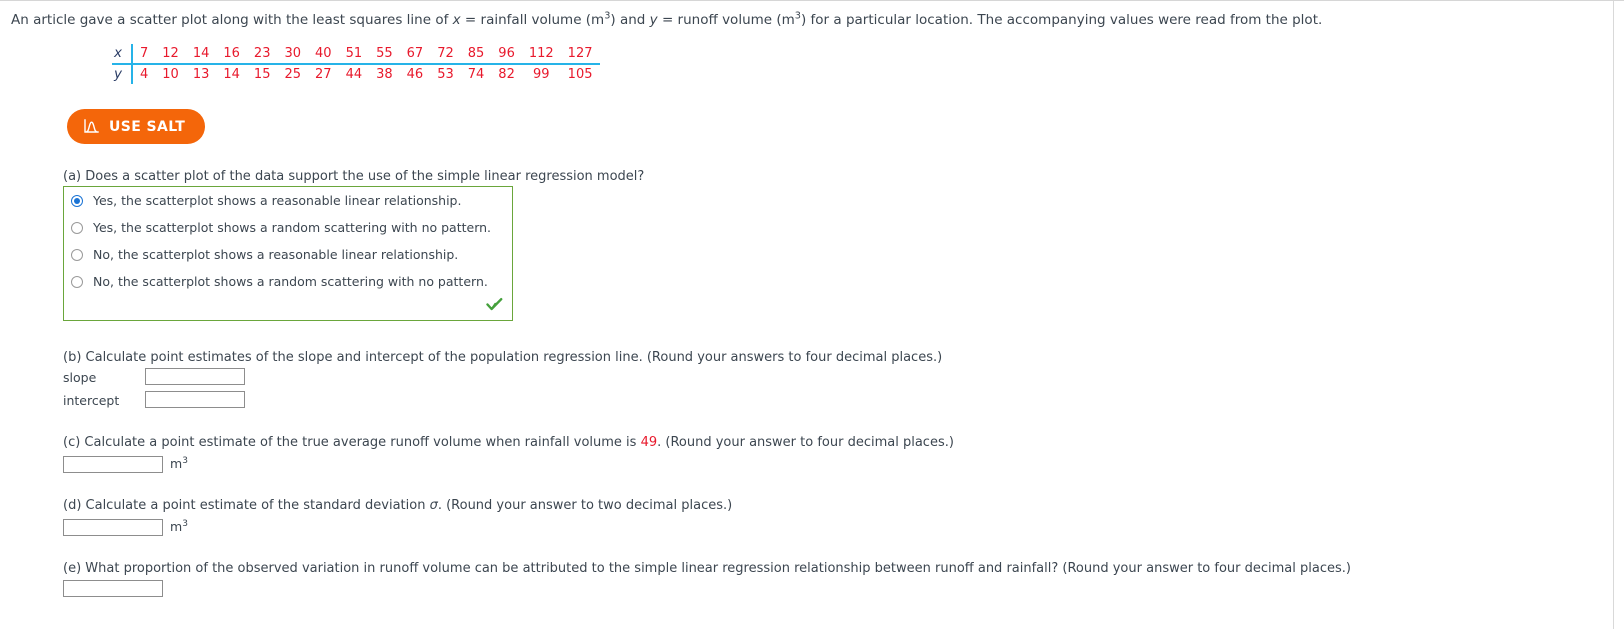  I want to click on part-c-answer-input, so click(113, 464).